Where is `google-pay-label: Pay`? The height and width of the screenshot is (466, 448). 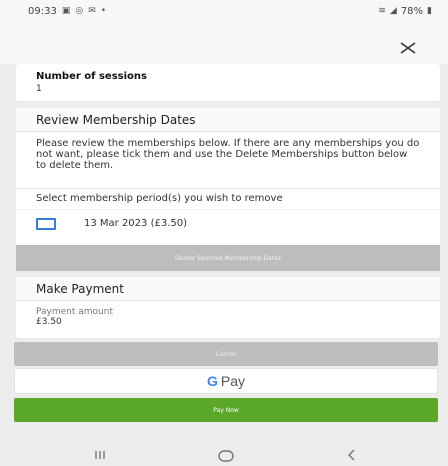
google-pay-label: Pay is located at coordinates (232, 381).